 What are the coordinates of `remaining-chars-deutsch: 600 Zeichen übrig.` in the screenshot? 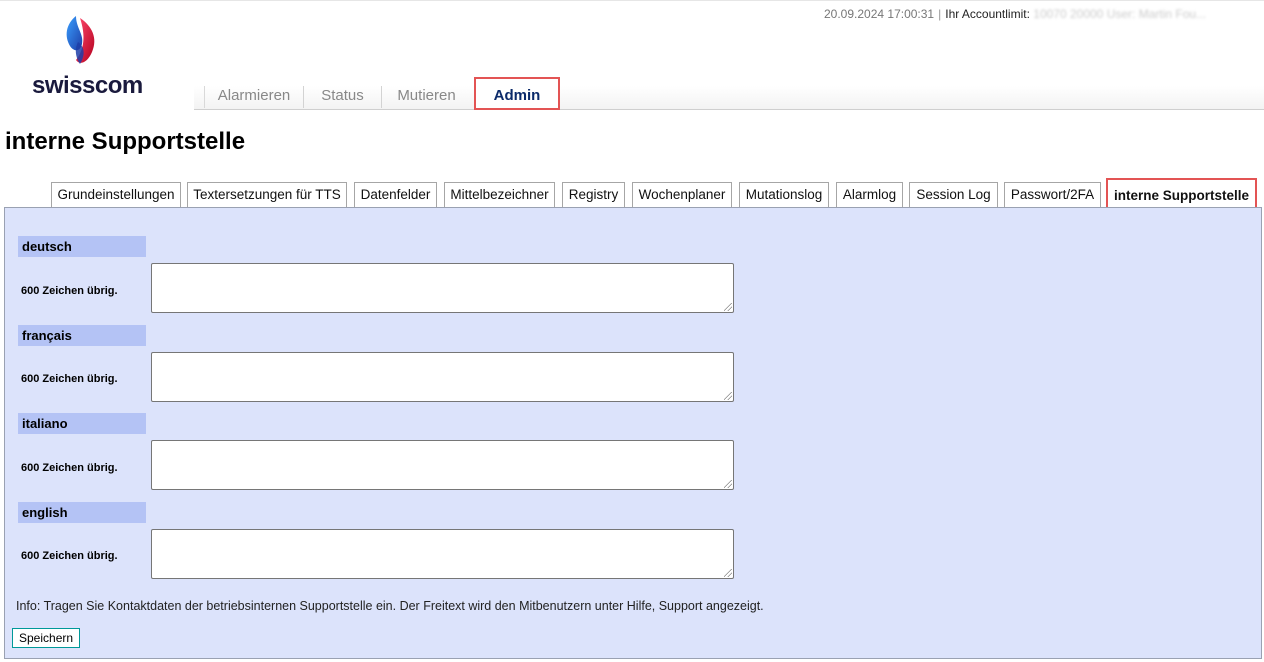 It's located at (69, 291).